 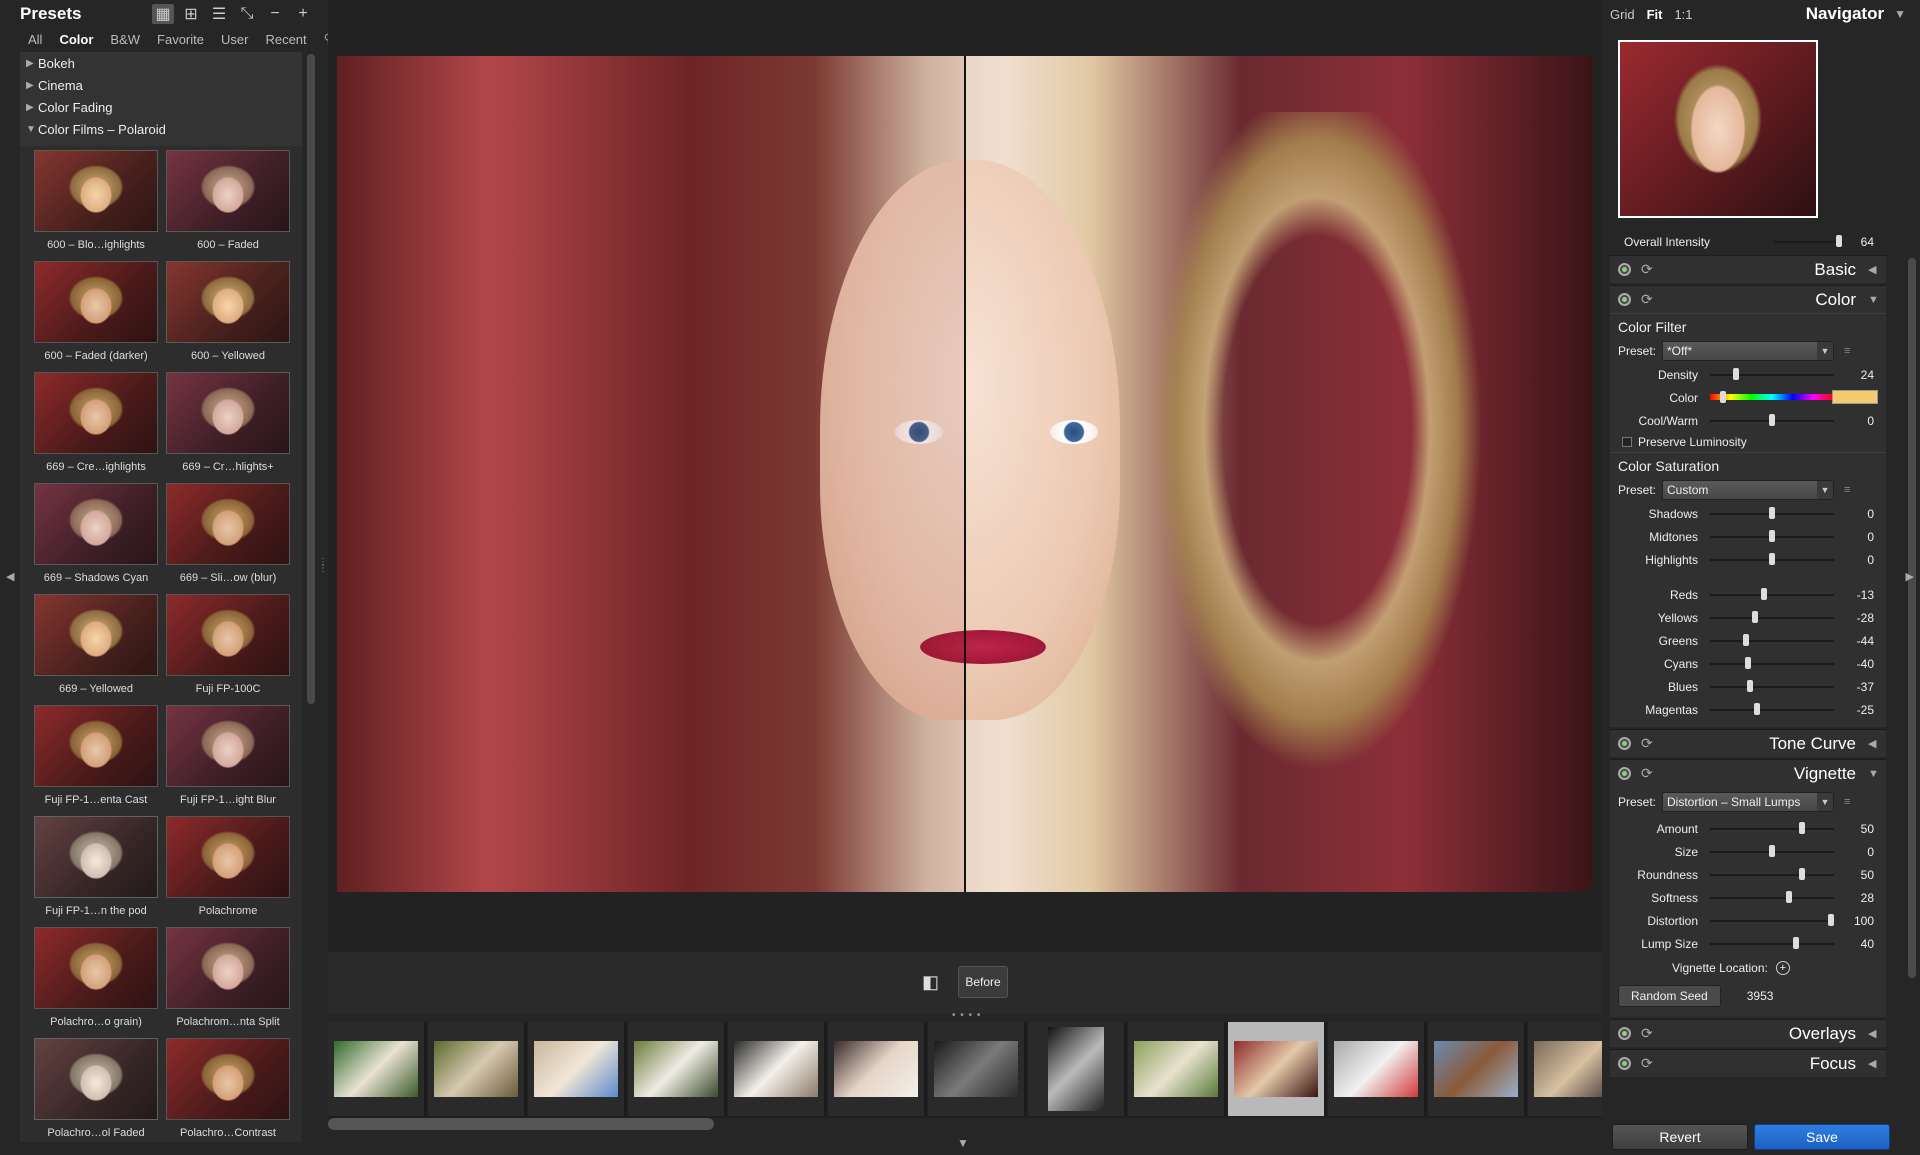 I want to click on large-grid-view-icon: ▦, so click(x=163, y=14).